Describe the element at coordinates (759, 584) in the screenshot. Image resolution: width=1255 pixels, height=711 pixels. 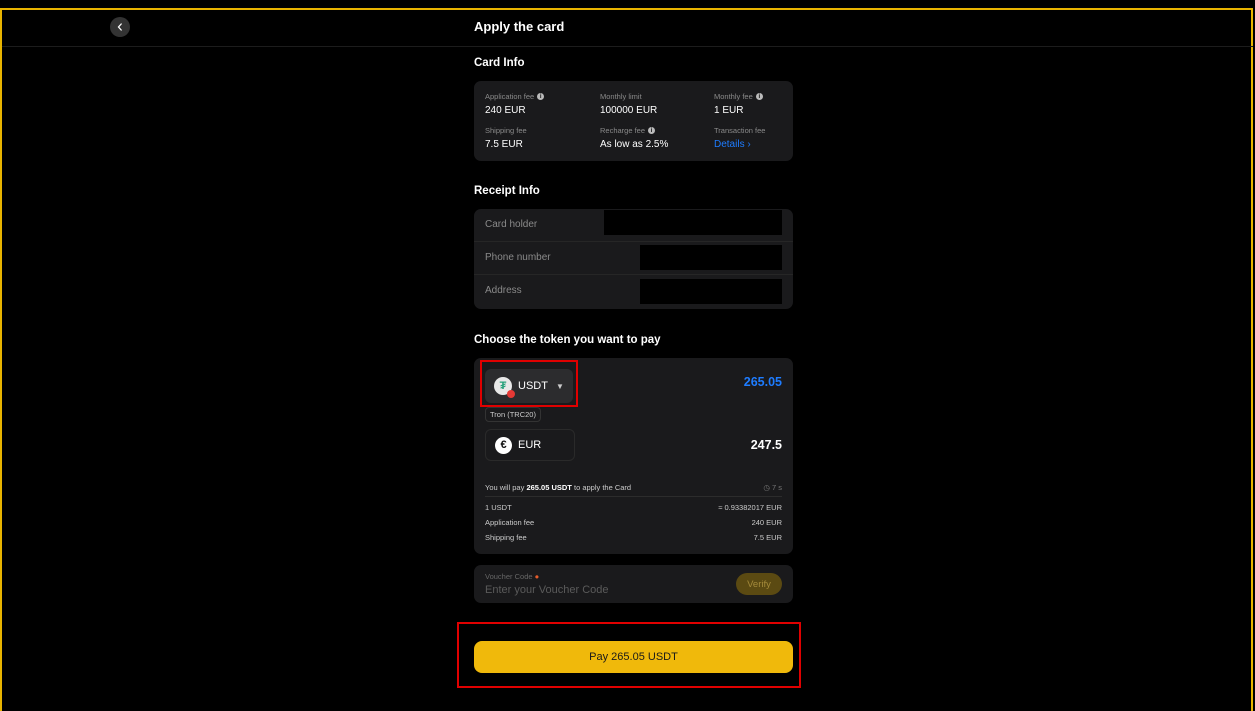
I see `verify-button: Verify` at that location.